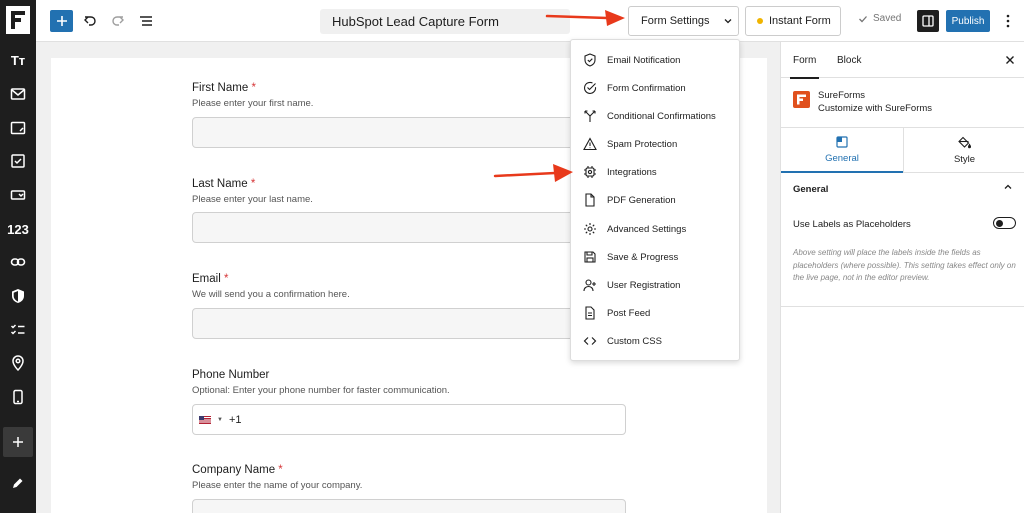  What do you see at coordinates (409, 227) in the screenshot?
I see `last-name-input` at bounding box center [409, 227].